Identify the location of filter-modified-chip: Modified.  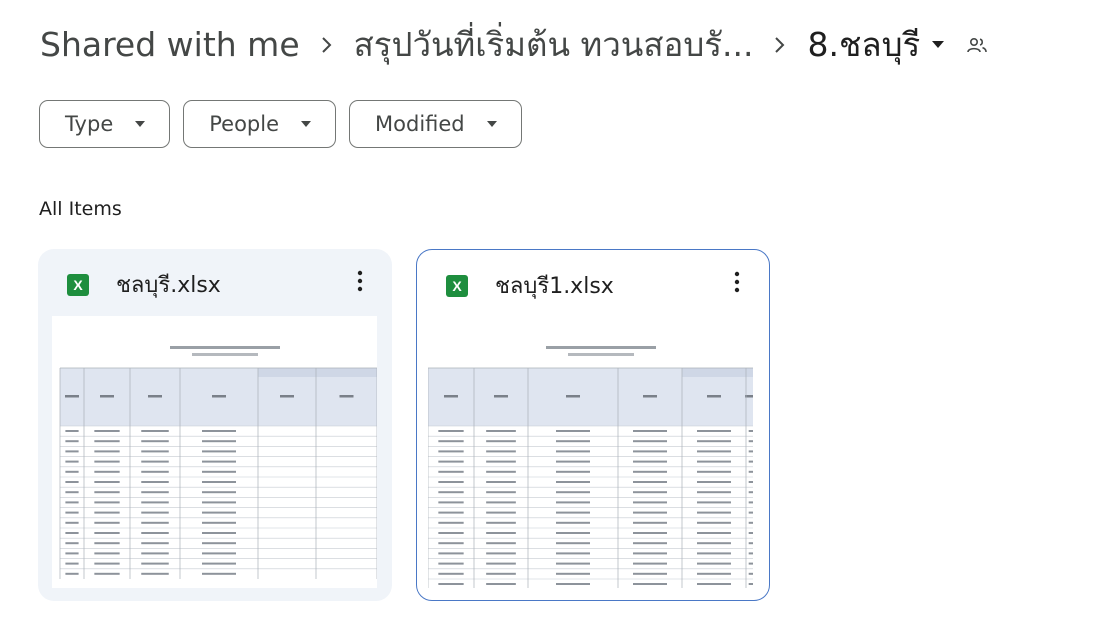
(435, 124).